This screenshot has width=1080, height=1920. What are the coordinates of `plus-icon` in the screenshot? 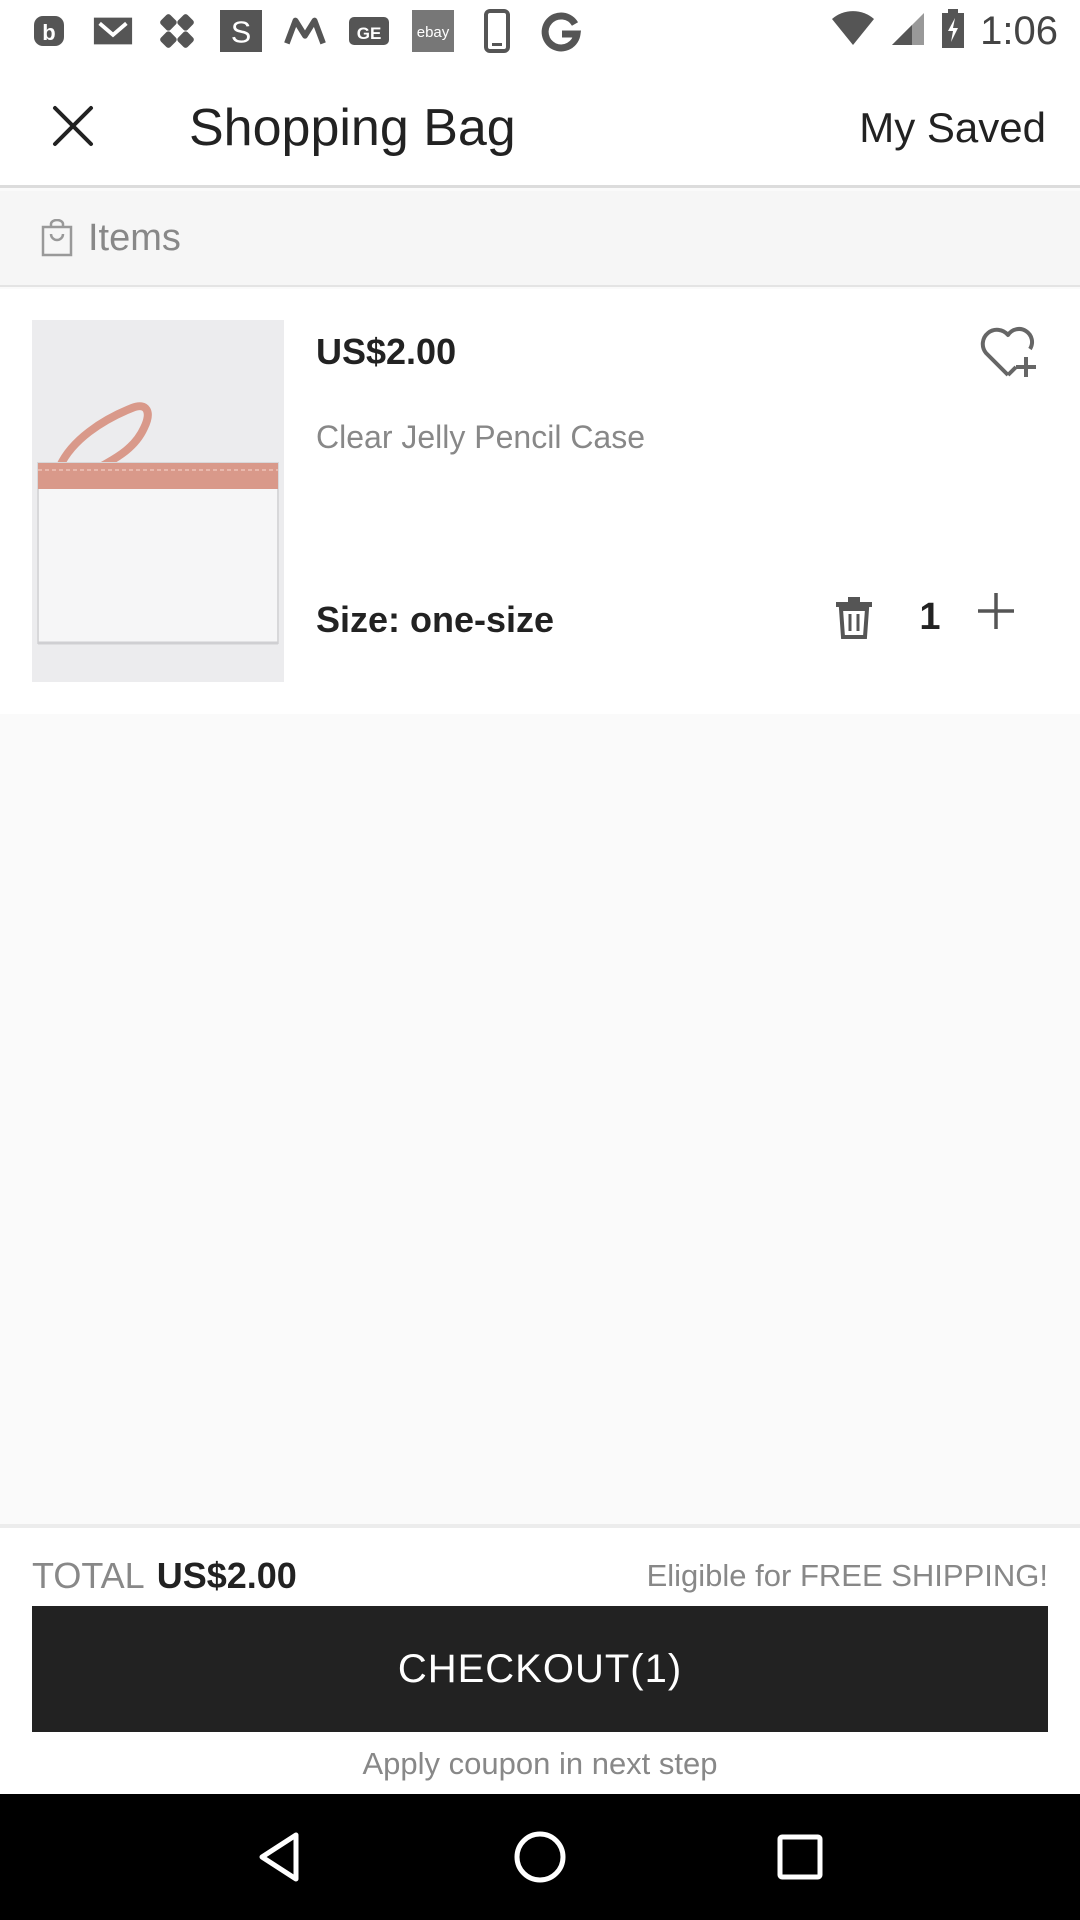 It's located at (996, 611).